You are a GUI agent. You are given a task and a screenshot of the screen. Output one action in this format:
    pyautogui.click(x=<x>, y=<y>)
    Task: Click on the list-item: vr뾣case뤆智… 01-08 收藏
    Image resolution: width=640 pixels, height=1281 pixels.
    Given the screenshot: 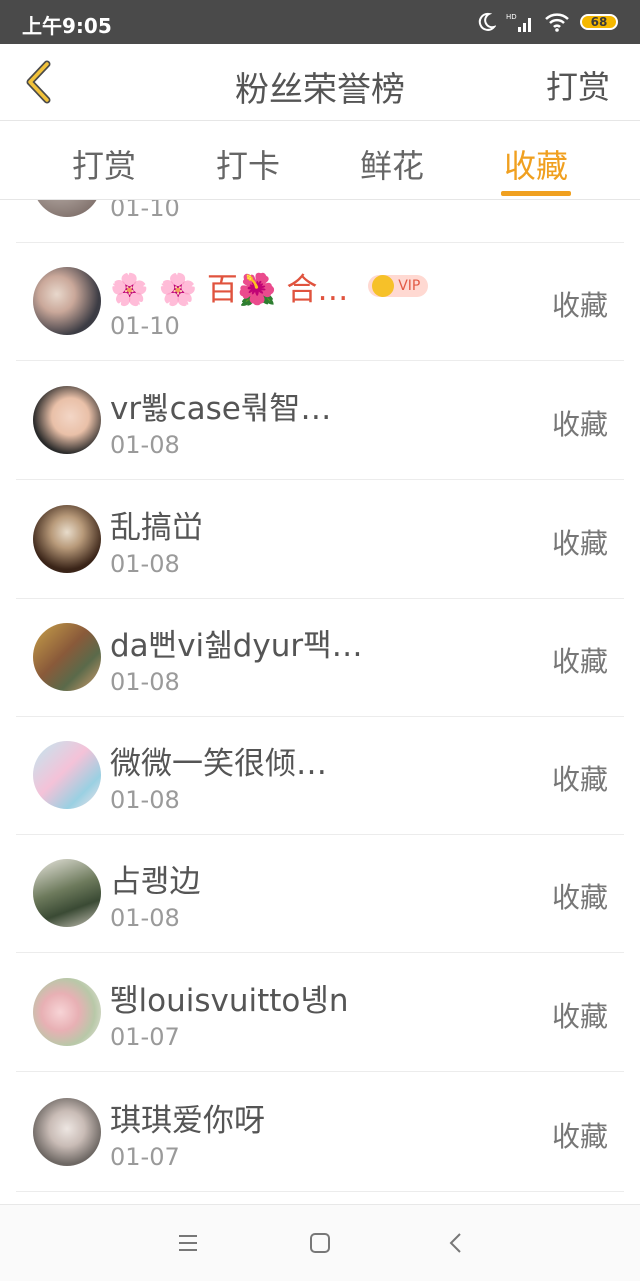 What is the action you would take?
    pyautogui.click(x=320, y=420)
    